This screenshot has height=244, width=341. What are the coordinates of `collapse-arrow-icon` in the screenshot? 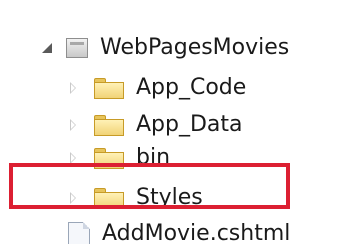 It's located at (48, 48).